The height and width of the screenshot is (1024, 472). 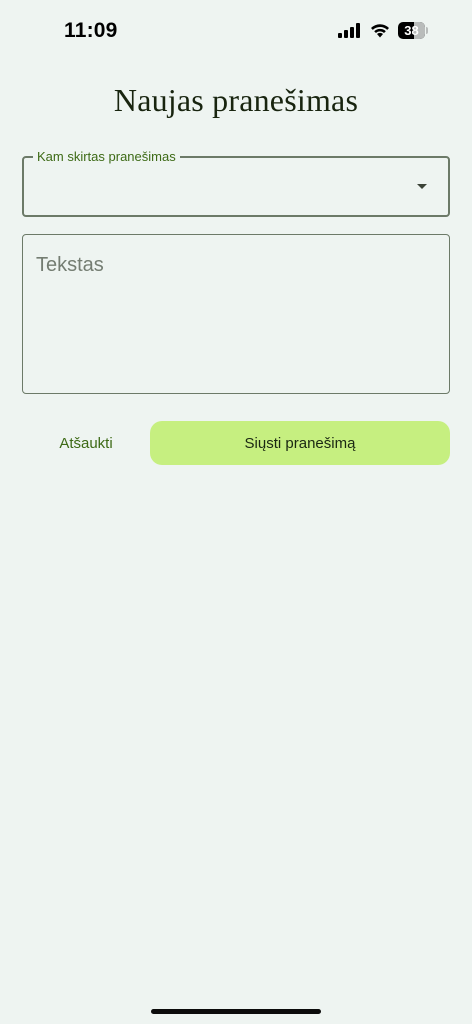 What do you see at coordinates (236, 183) in the screenshot?
I see `recipient-dropdown: Kam skirtas pranešimas` at bounding box center [236, 183].